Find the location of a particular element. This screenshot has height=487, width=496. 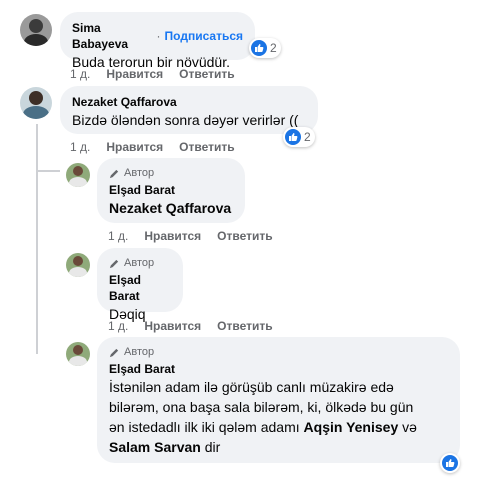

reply-bubble: Автор Elşad Barat Dəqiq is located at coordinates (140, 285).